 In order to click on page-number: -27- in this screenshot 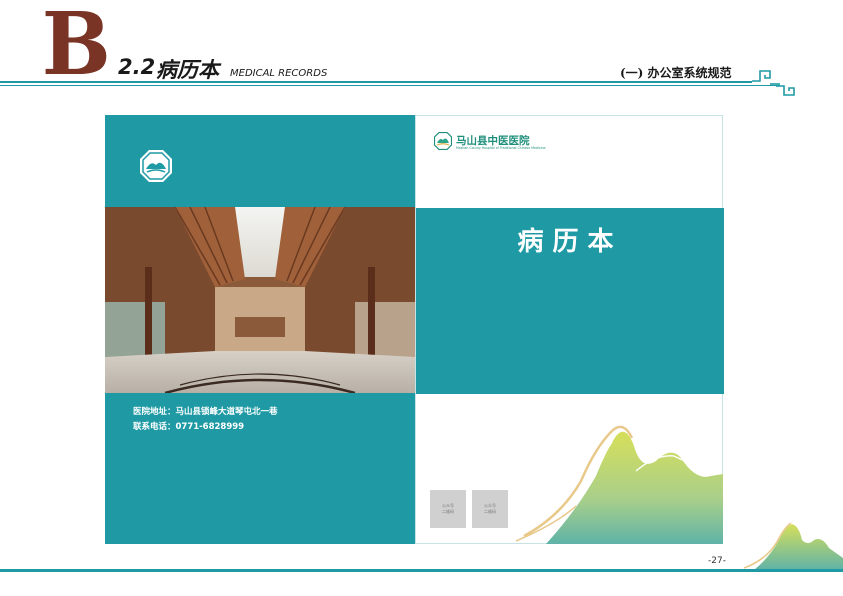, I will do `click(717, 561)`.